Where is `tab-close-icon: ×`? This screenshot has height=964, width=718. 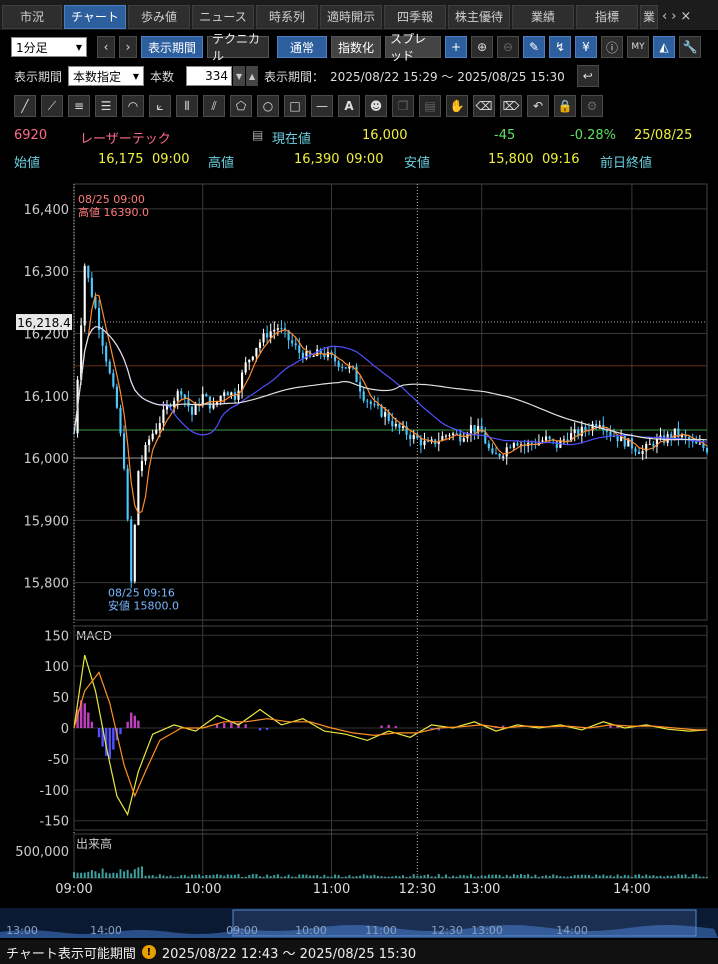 tab-close-icon: × is located at coordinates (685, 16).